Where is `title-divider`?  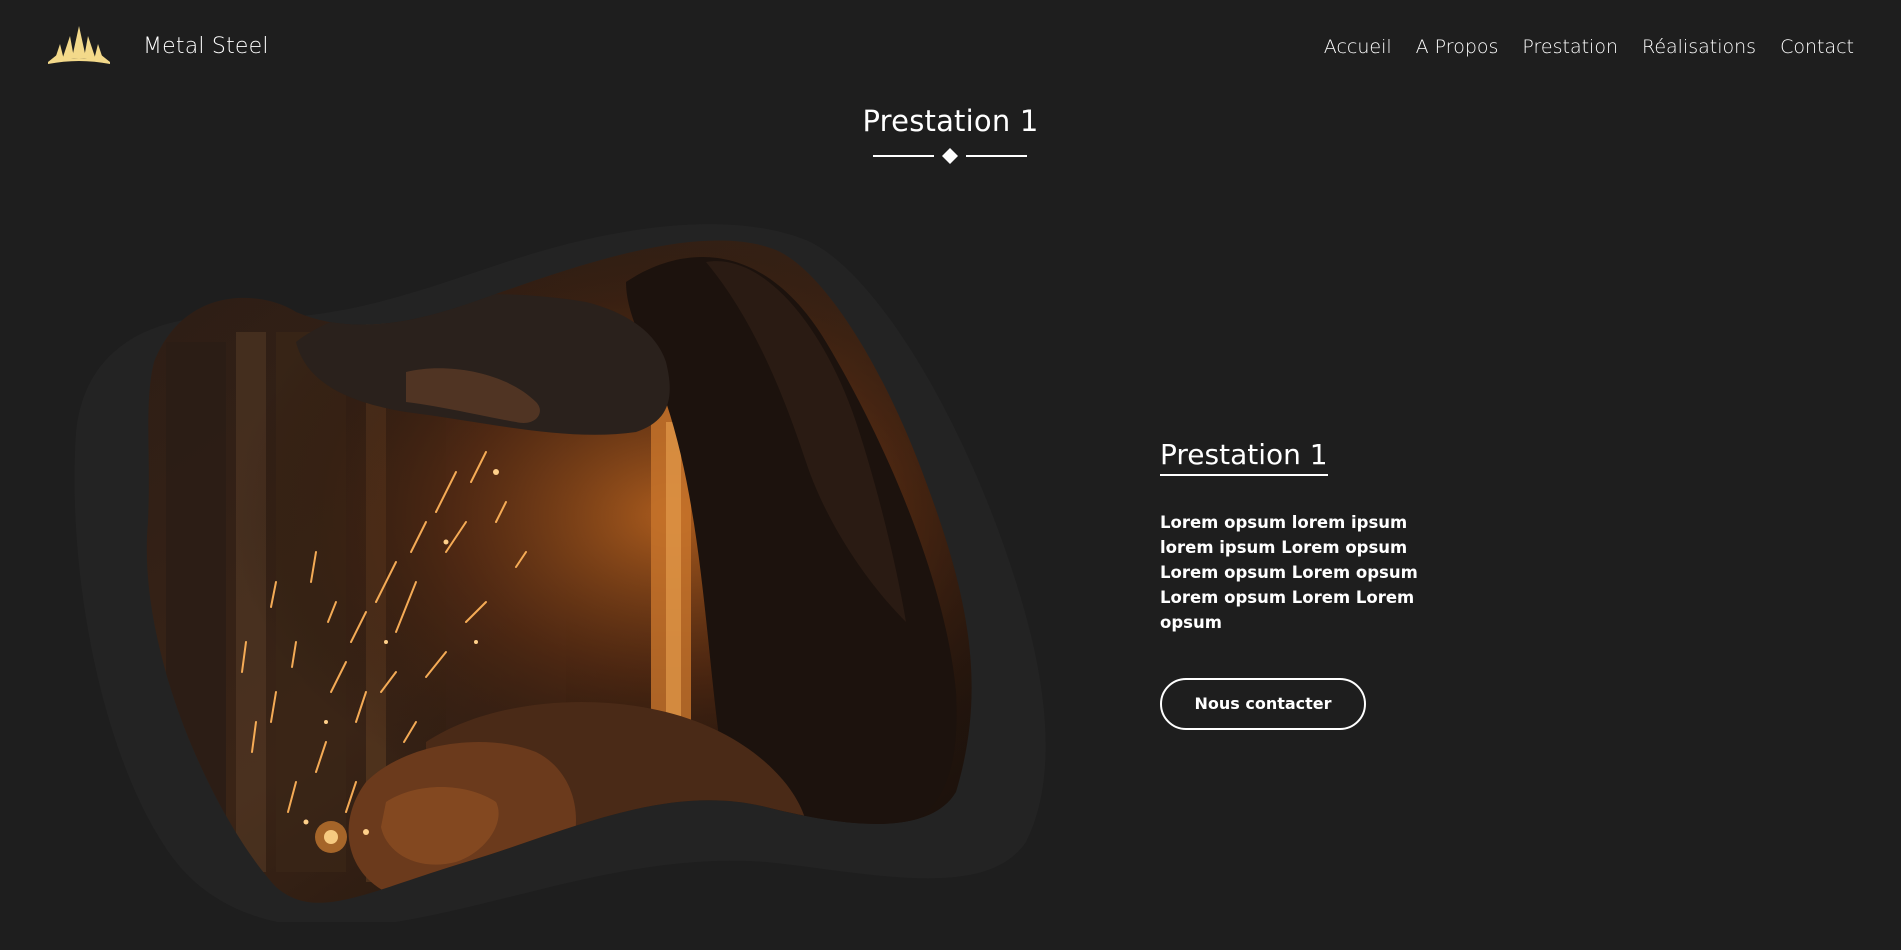
title-divider is located at coordinates (950, 156).